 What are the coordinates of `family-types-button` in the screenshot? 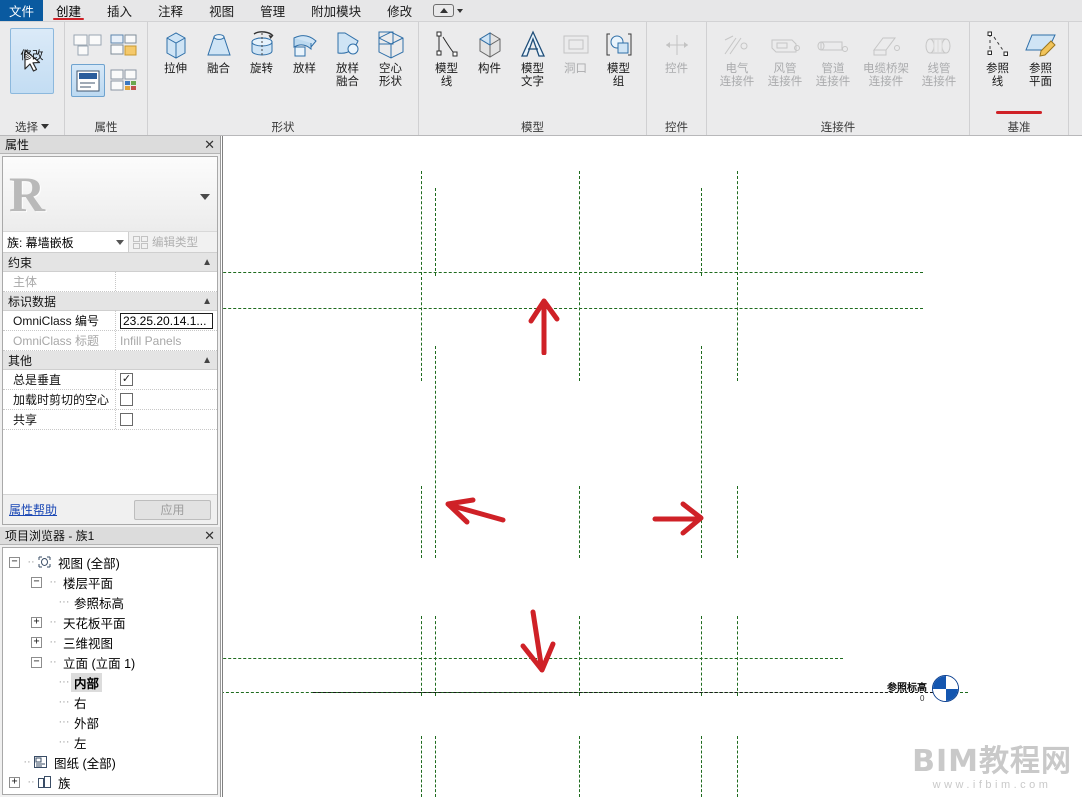 It's located at (88, 45).